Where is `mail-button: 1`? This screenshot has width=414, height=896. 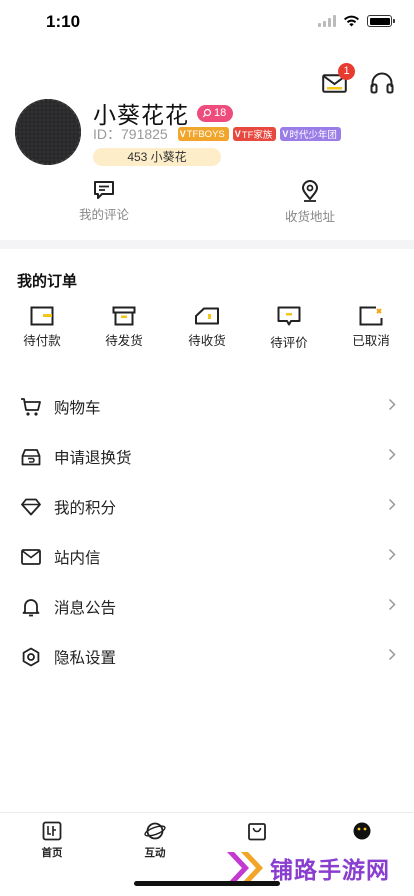
mail-button: 1 is located at coordinates (337, 79).